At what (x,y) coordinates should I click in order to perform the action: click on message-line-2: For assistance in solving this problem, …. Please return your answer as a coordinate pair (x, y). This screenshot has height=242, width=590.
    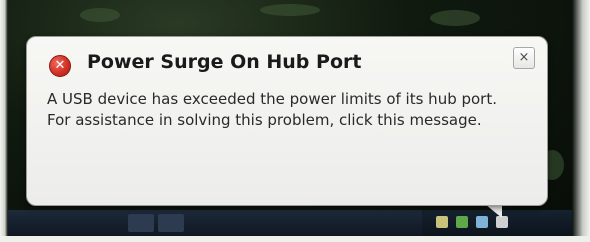
    Looking at the image, I should click on (264, 120).